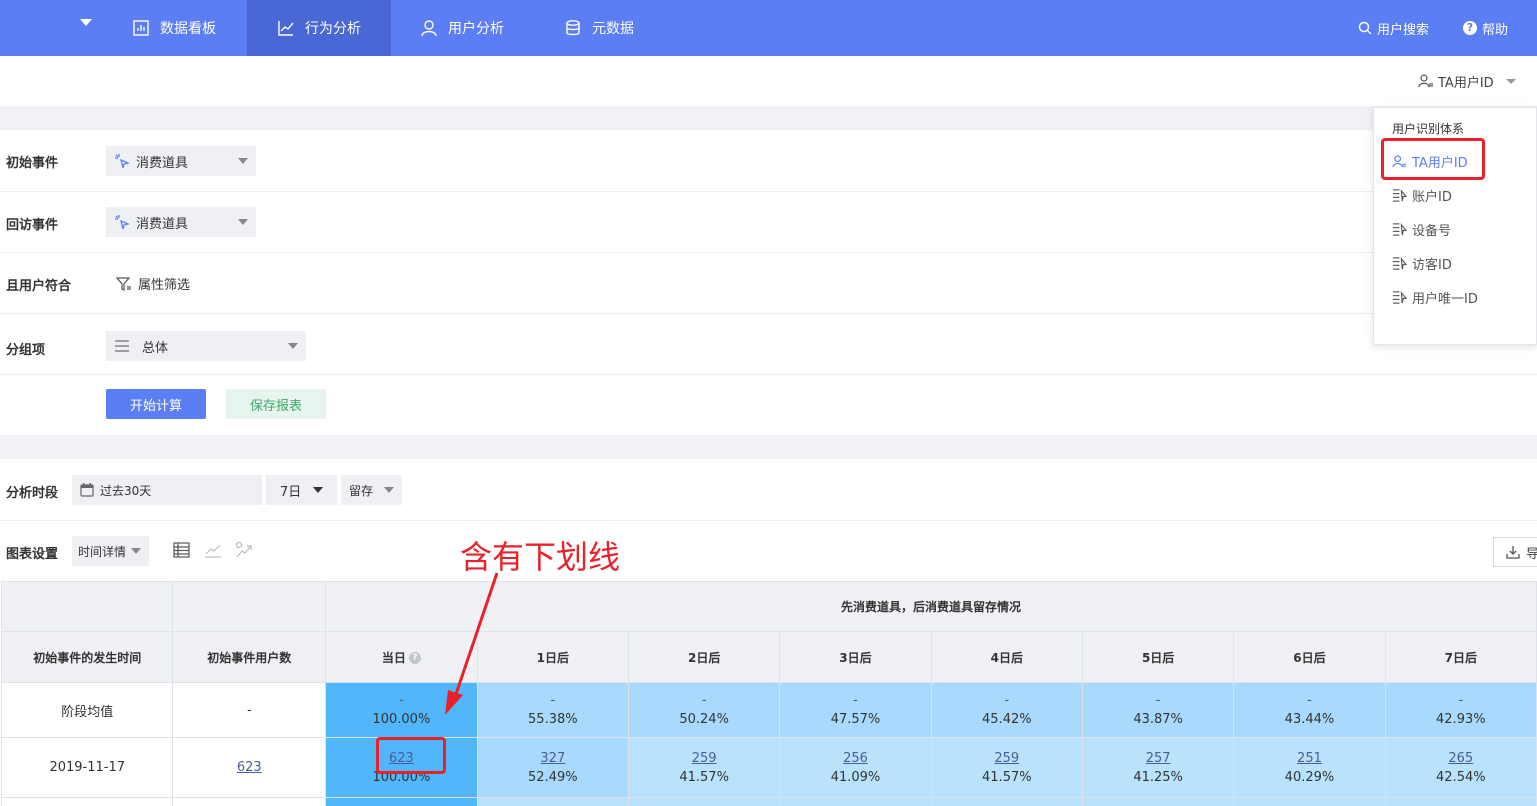 The image size is (1537, 806). I want to click on dropdown-item-label: 设备号, so click(1432, 231).